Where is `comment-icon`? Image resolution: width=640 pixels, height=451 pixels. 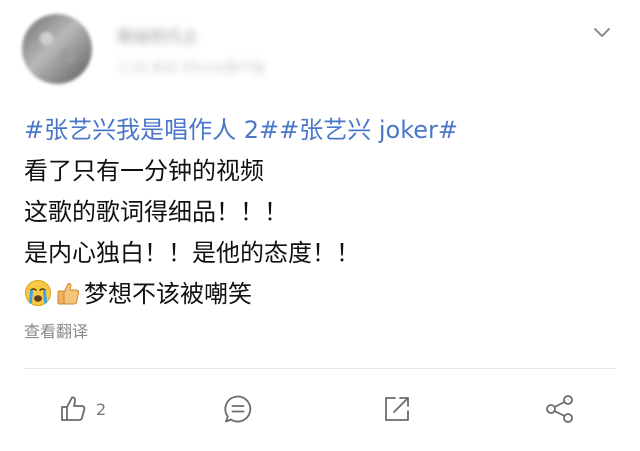 comment-icon is located at coordinates (238, 409).